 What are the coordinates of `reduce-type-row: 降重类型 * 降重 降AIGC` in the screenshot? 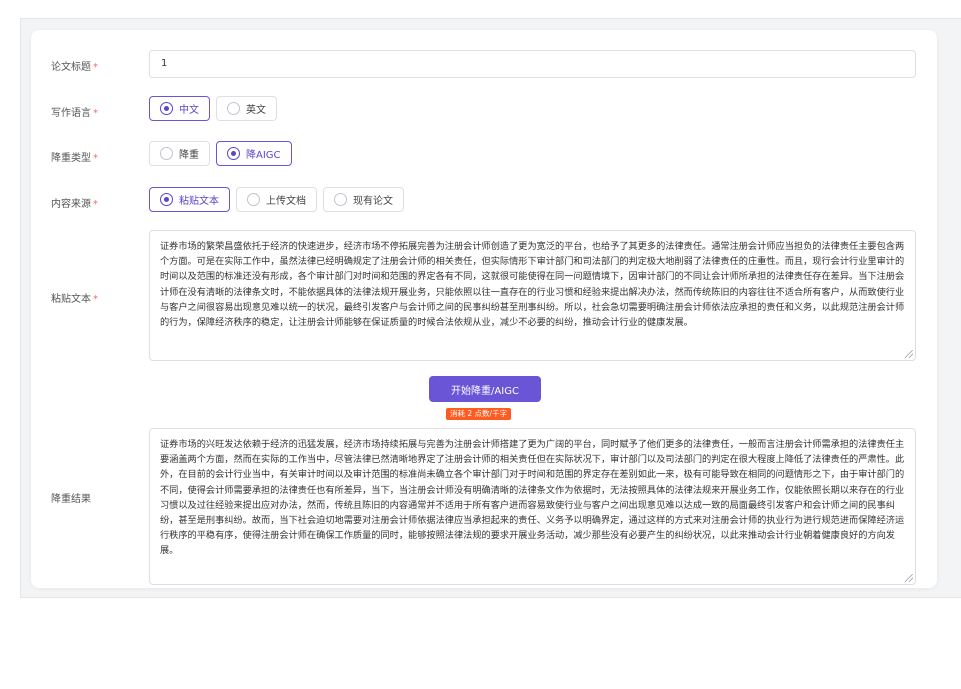 It's located at (484, 154).